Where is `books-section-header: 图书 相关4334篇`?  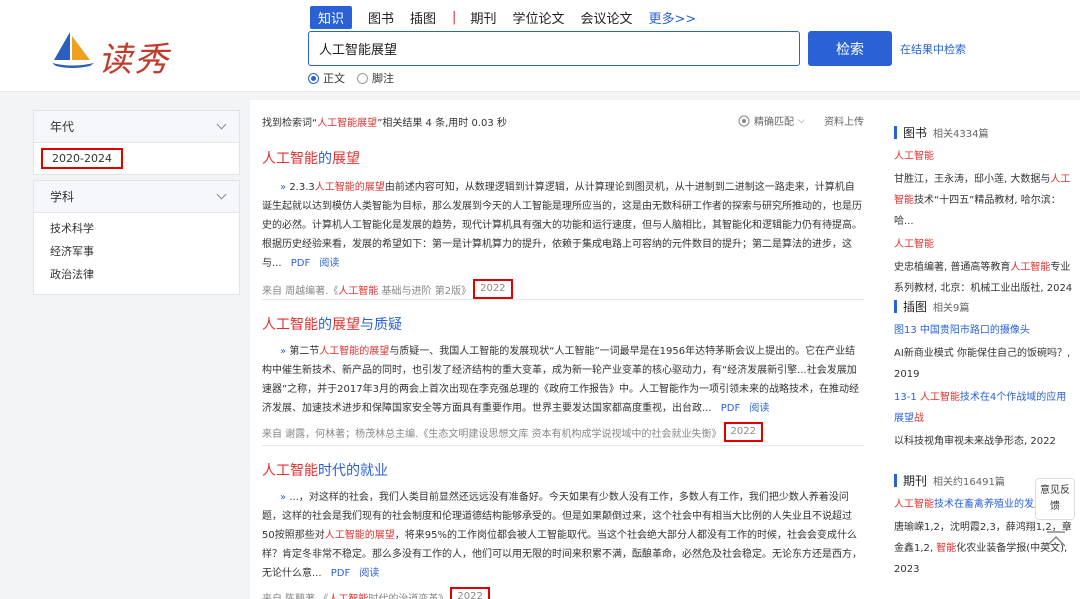 books-section-header: 图书 相关4334篇 is located at coordinates (941, 132).